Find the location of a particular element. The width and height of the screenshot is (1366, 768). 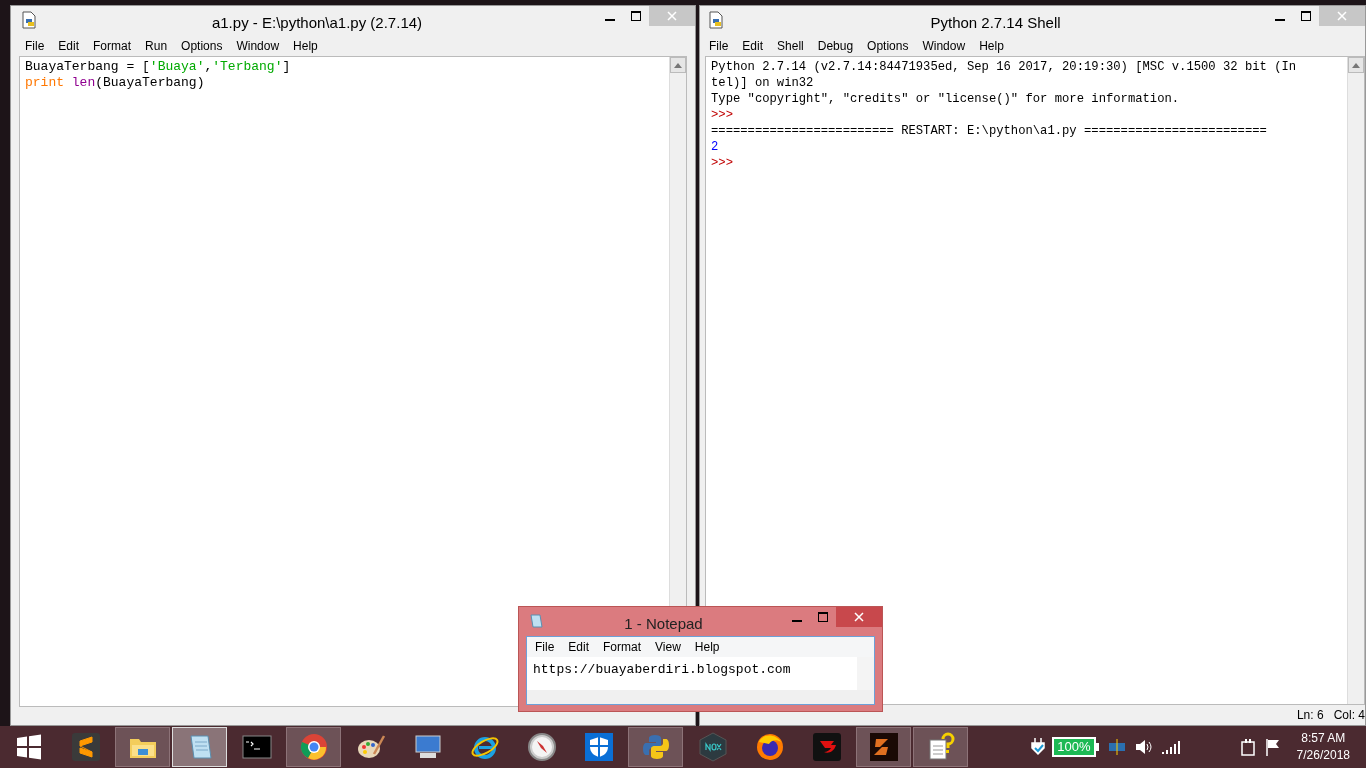

volume-icon is located at coordinates (1143, 747).